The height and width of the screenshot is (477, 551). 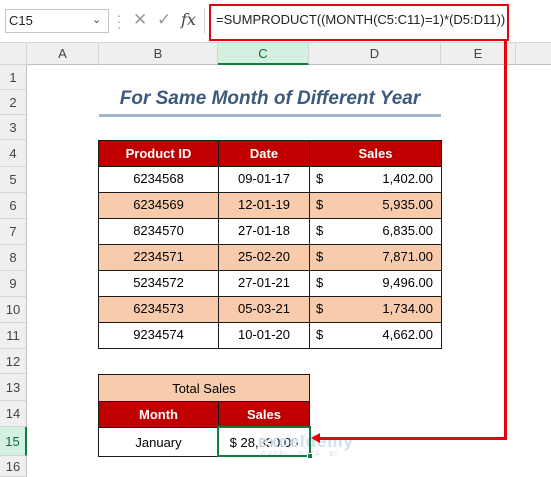 I want to click on table-cell-sales: $ 7,871.00, so click(x=375, y=257).